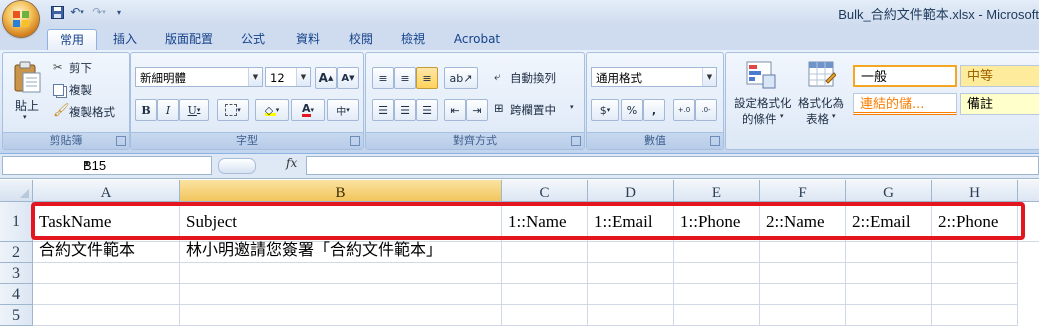  Describe the element at coordinates (824, 92) in the screenshot. I see `format-as-table-button: 格式化為 表格 ▾` at that location.